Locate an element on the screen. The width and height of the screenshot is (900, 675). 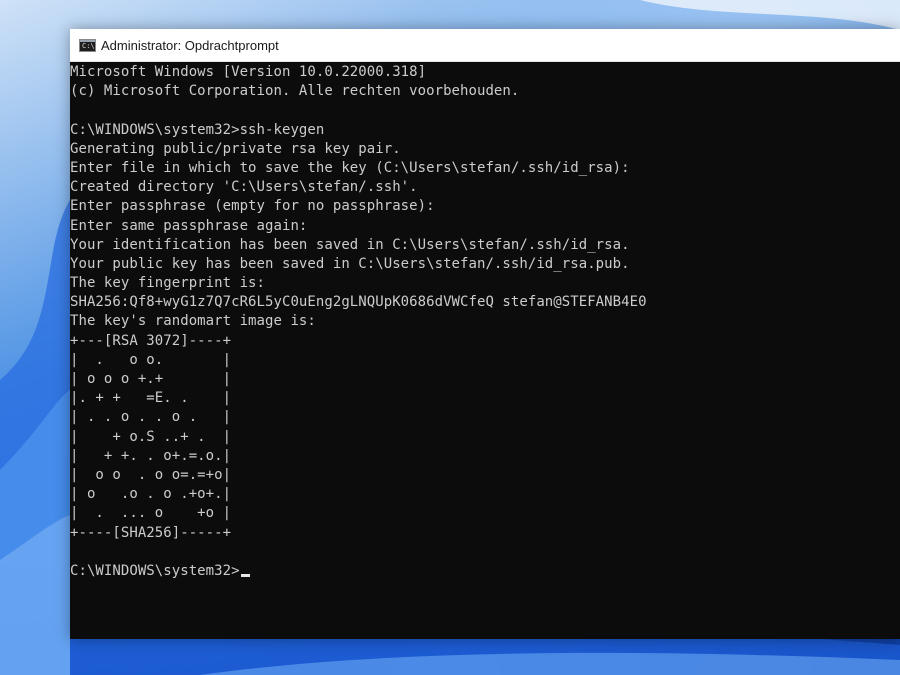
window-title: Administrator: Opdrachtprompt is located at coordinates (190, 45).